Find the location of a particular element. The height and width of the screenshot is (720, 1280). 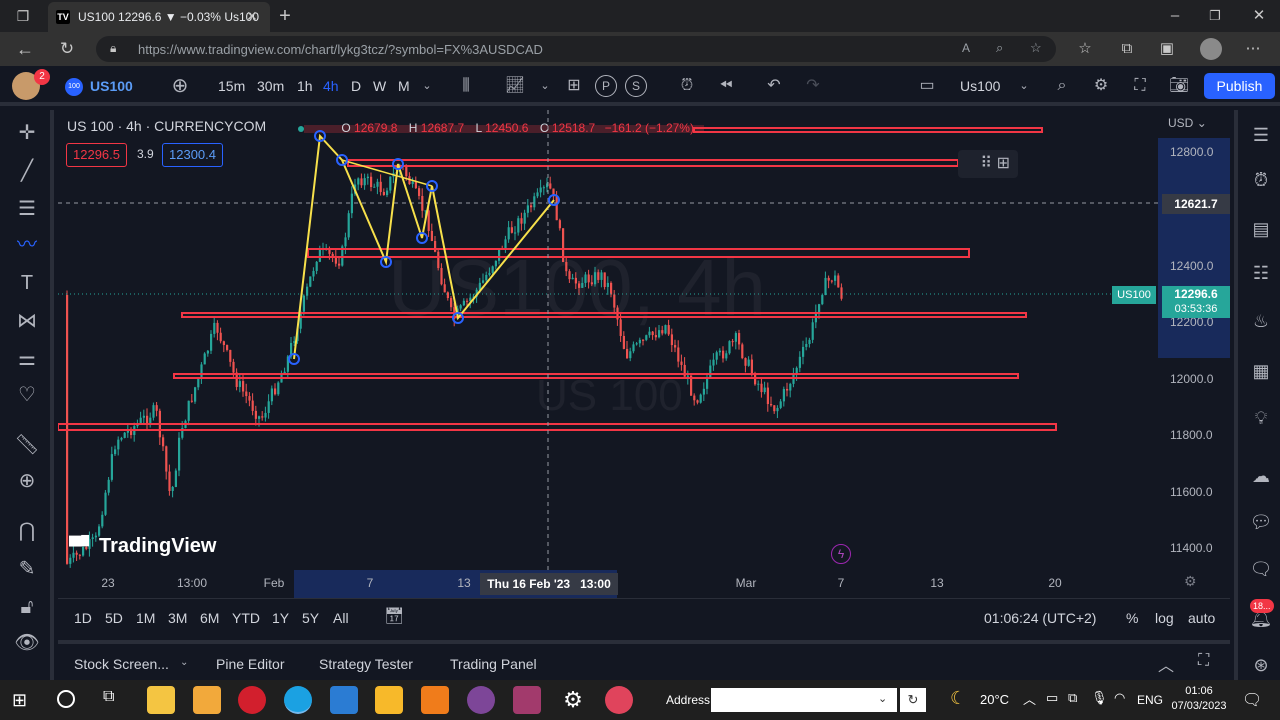

chats-icon: 💬︎ is located at coordinates (1261, 522).